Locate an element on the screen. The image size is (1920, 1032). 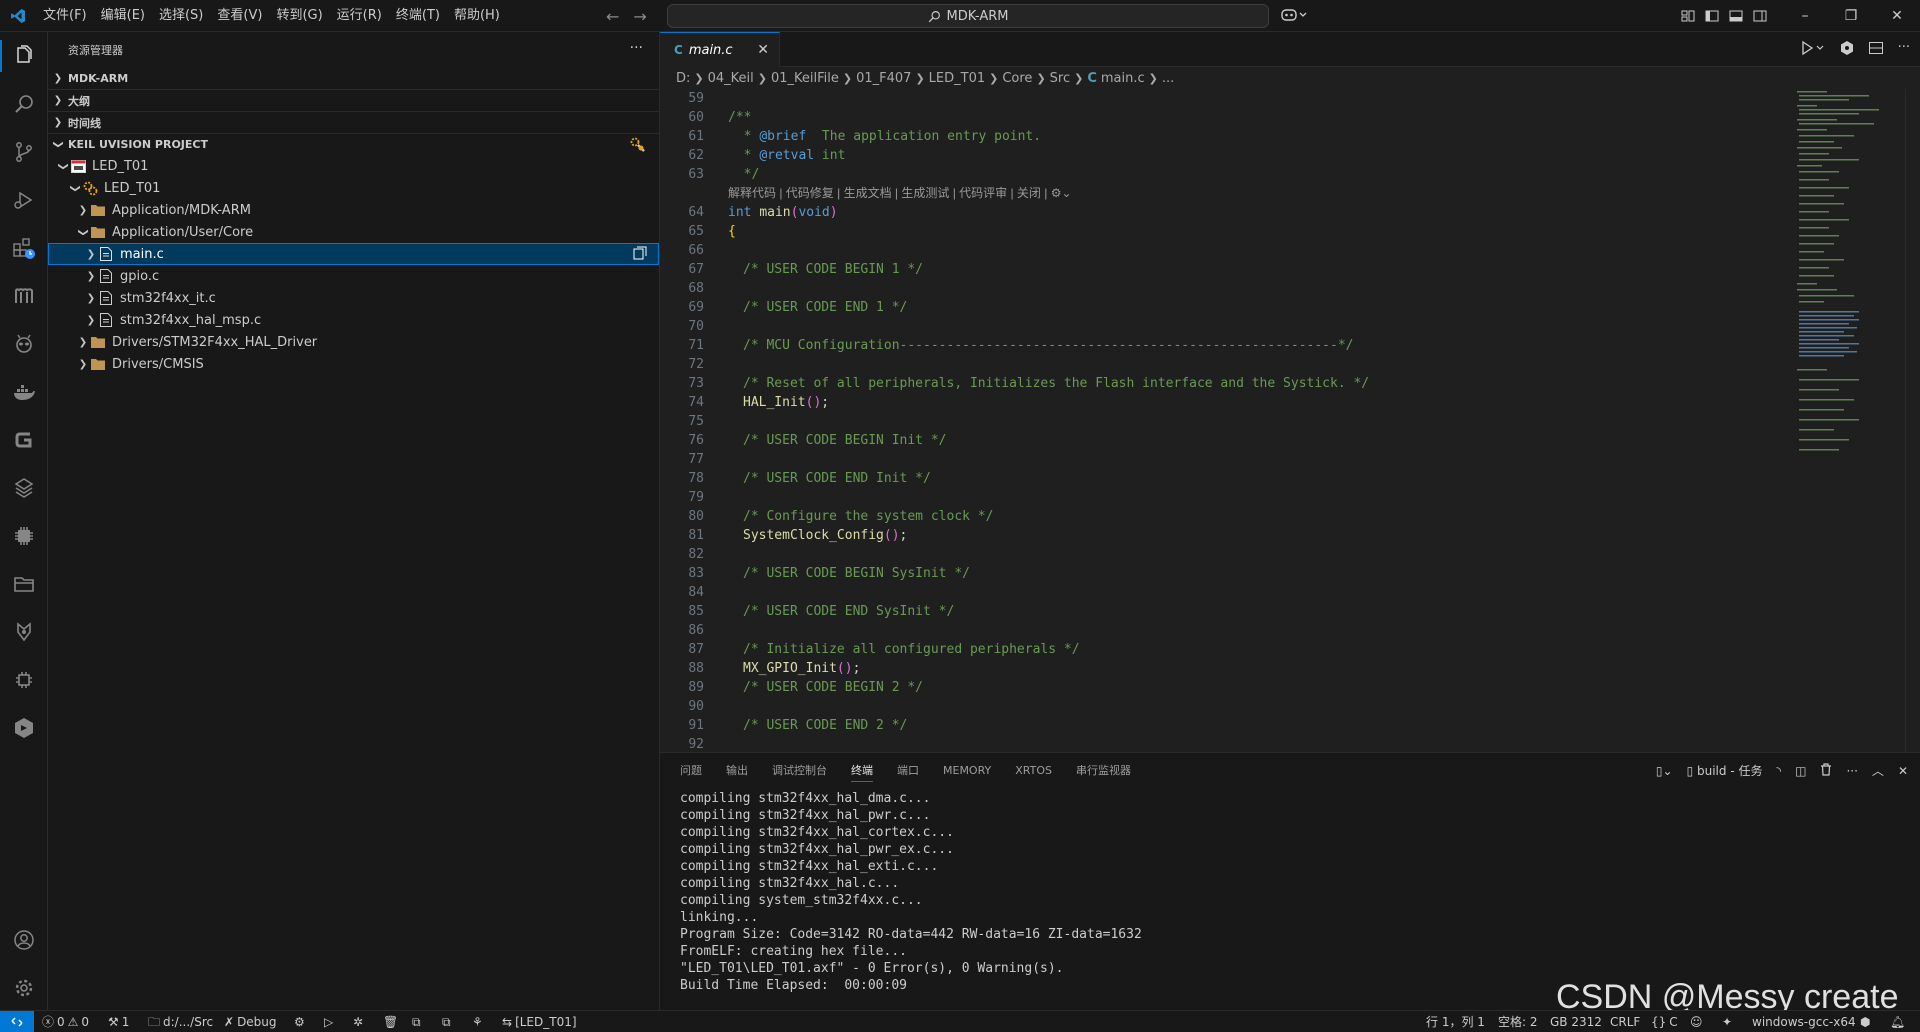
section-mdk-arm: ❯ MDK-ARM is located at coordinates (353, 78).